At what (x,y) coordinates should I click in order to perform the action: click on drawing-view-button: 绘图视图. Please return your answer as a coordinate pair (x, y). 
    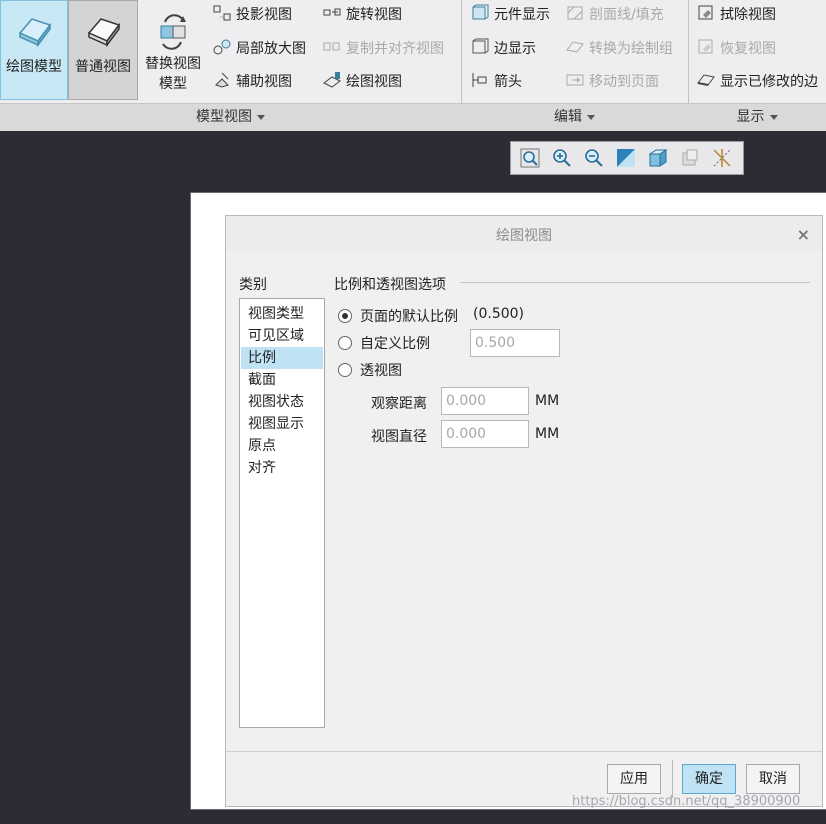
    Looking at the image, I should click on (362, 82).